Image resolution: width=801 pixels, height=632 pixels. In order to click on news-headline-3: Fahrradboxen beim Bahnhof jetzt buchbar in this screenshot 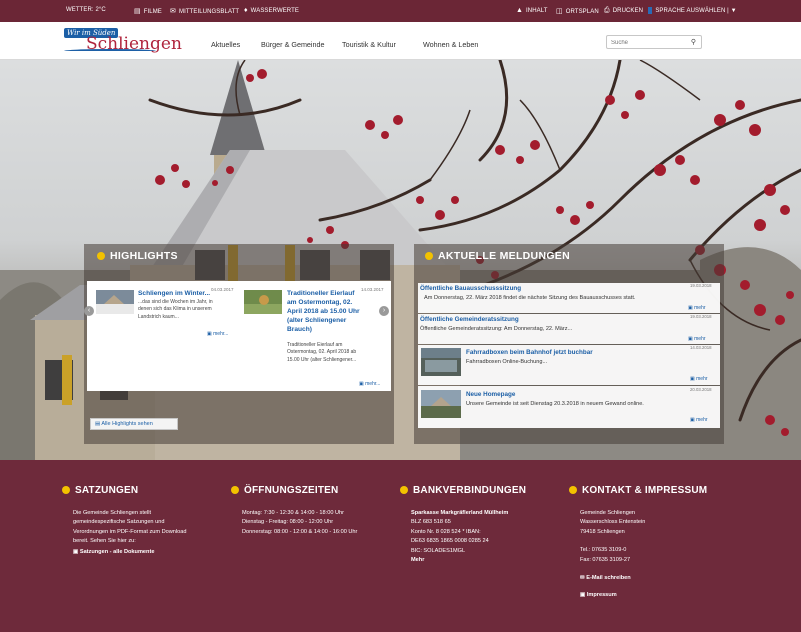, I will do `click(529, 352)`.